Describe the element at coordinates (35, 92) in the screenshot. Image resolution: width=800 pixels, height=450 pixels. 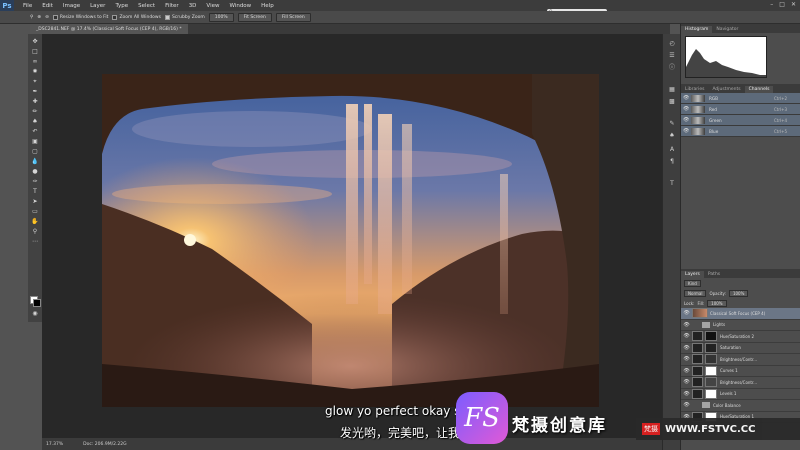
I see `eyedropper-tool-icon: ✒` at that location.